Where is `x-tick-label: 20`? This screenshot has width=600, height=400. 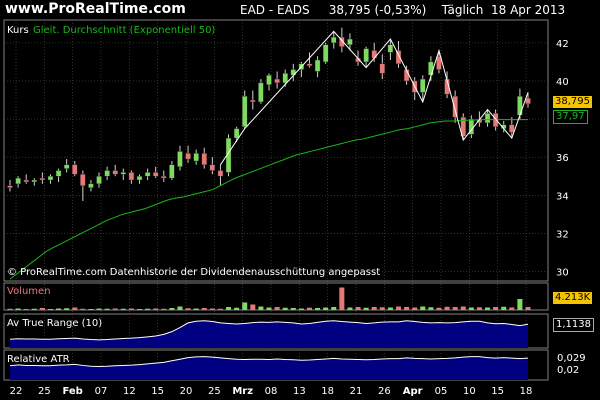
x-tick-label: 20 is located at coordinates (186, 391).